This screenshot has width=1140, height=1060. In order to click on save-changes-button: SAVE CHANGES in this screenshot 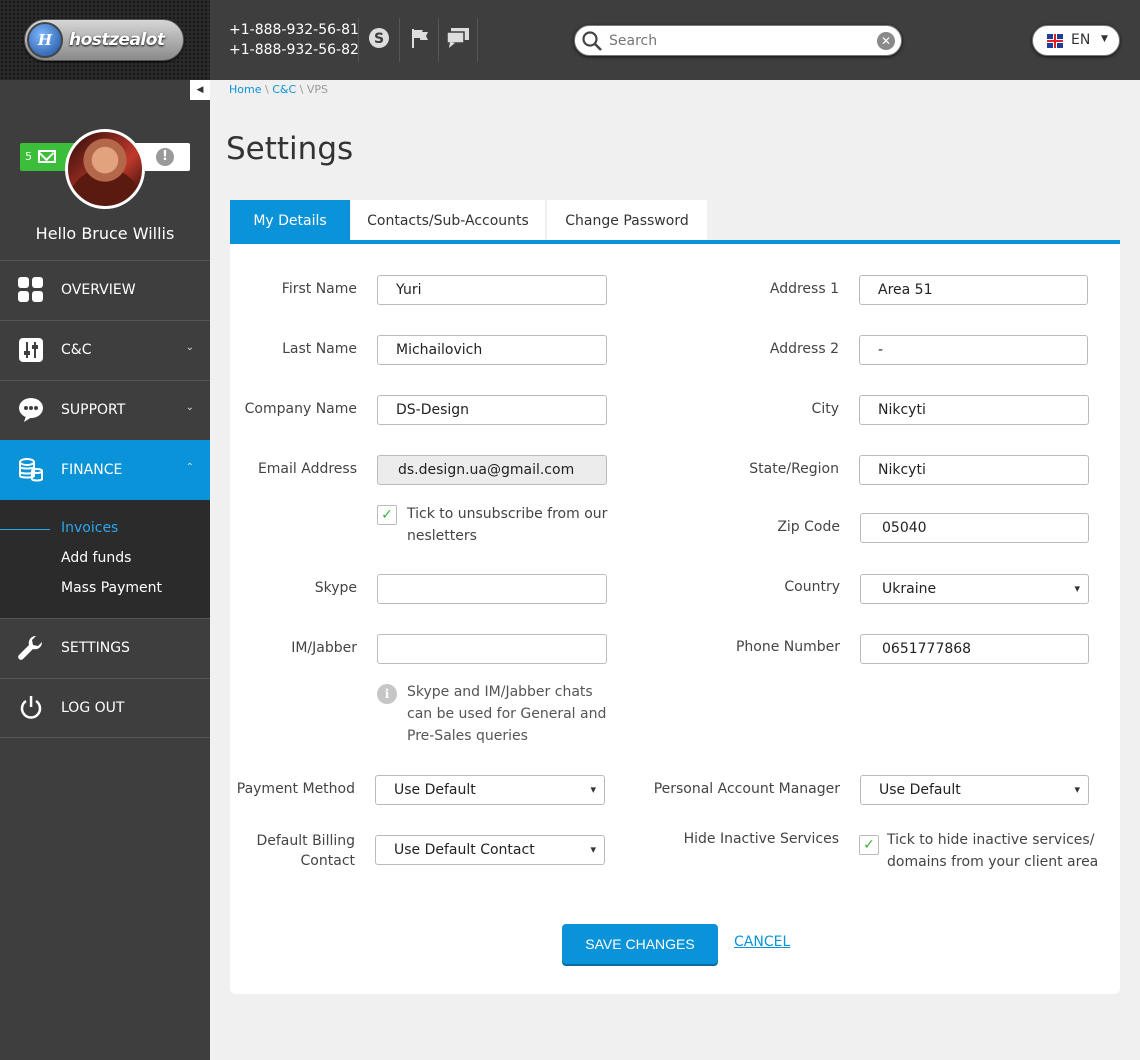, I will do `click(640, 944)`.